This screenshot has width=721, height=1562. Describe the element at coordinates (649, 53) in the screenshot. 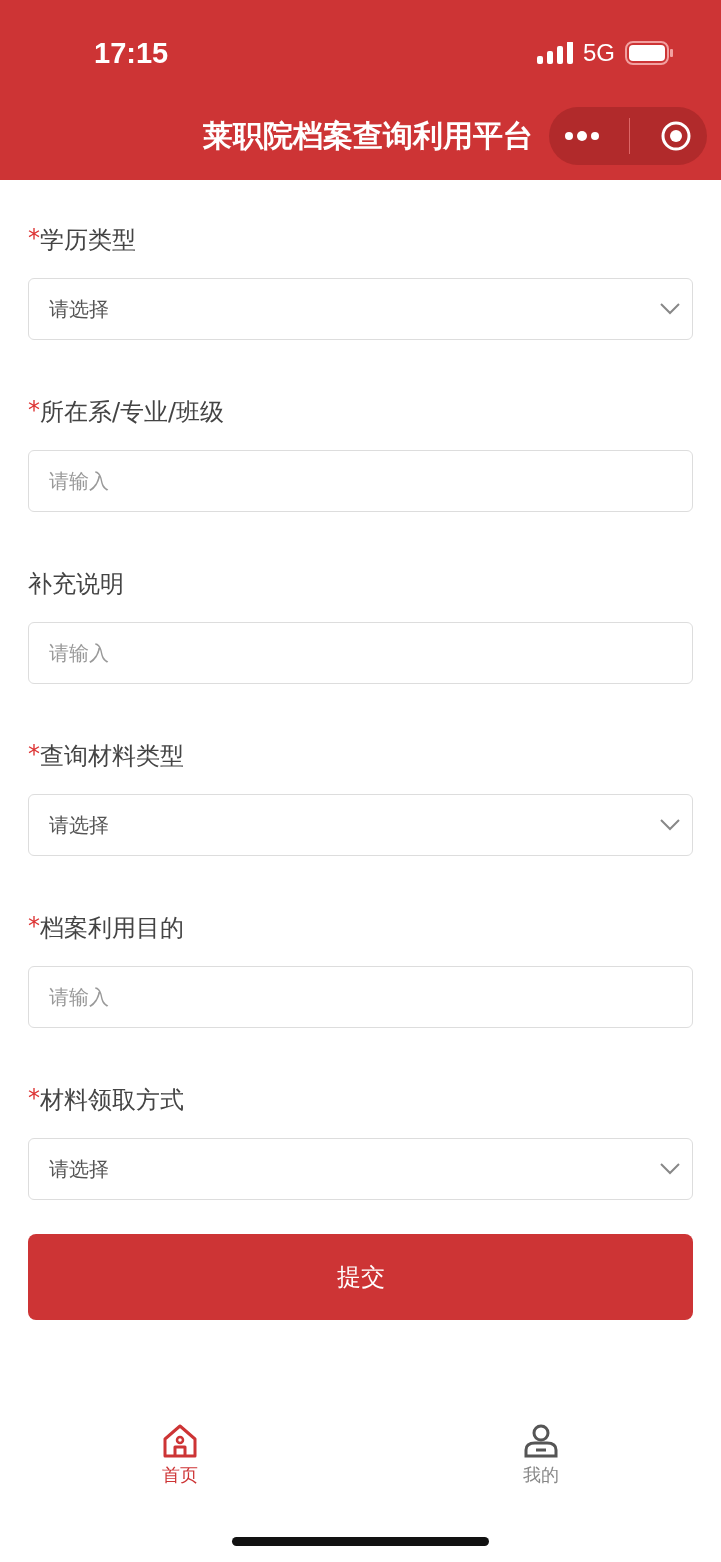

I see `battery-icon` at that location.